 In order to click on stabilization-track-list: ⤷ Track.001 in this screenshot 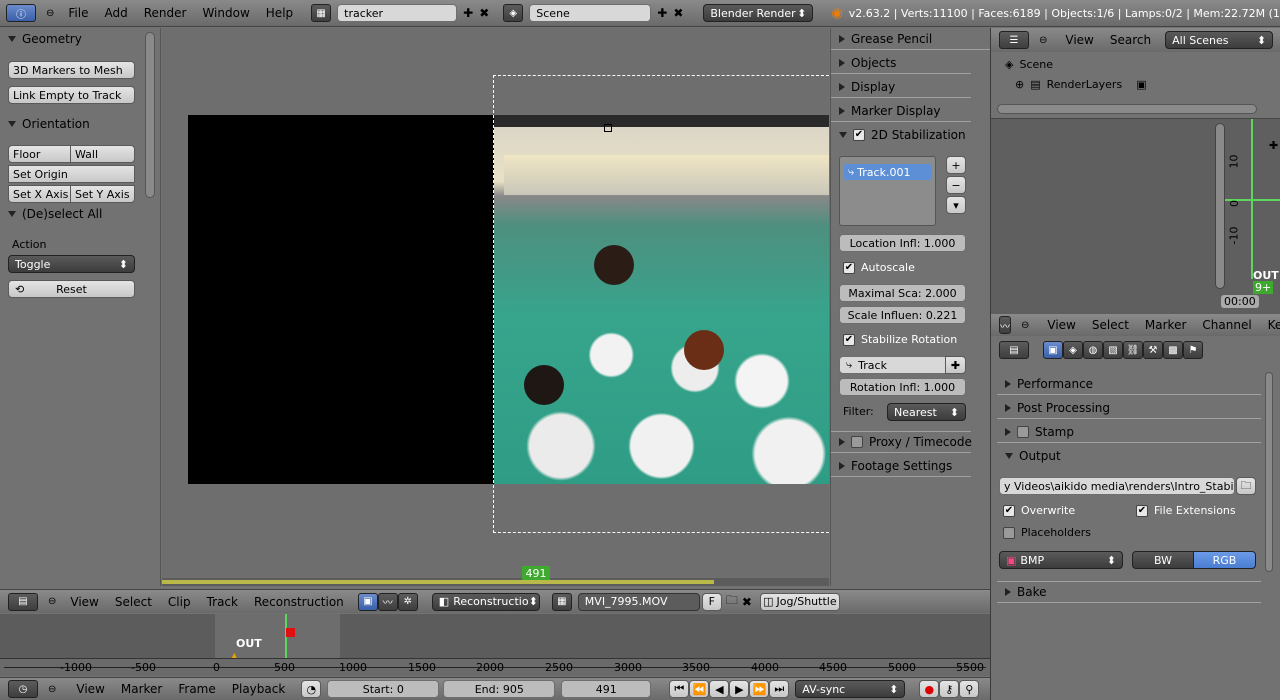, I will do `click(887, 191)`.